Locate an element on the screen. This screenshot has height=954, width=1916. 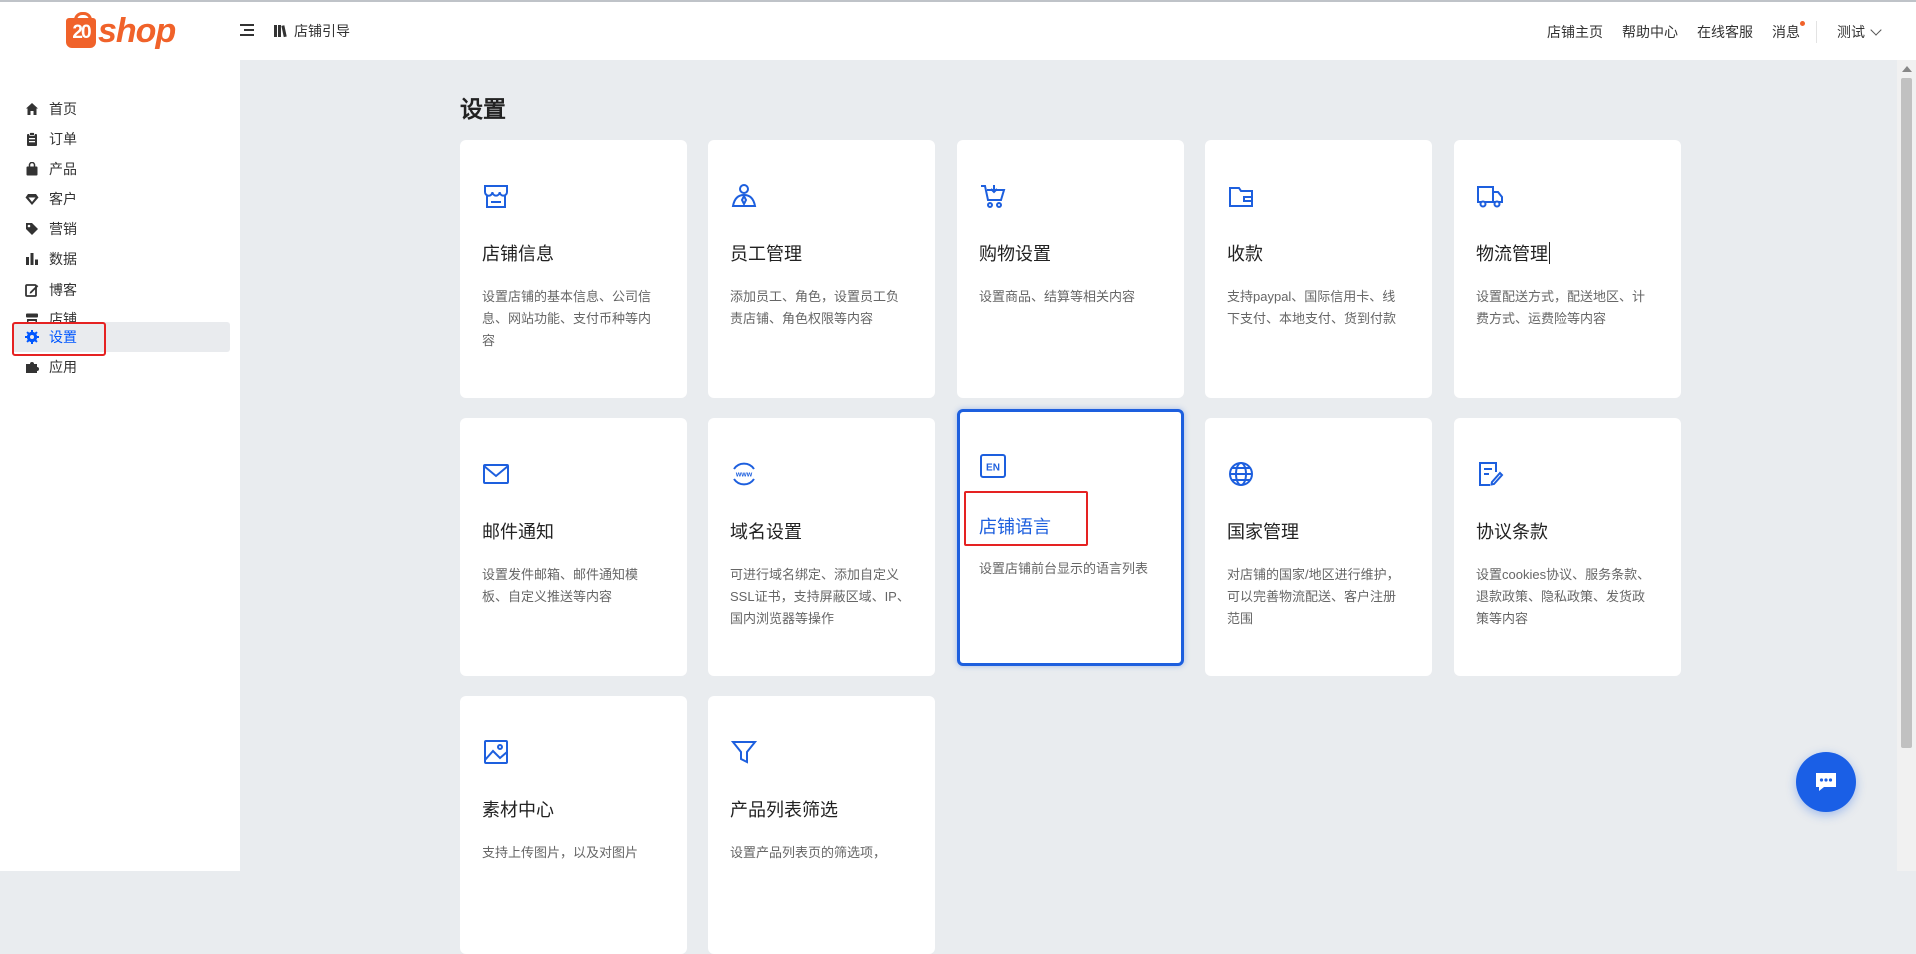
logo-bag-icon: 20 is located at coordinates (81, 30).